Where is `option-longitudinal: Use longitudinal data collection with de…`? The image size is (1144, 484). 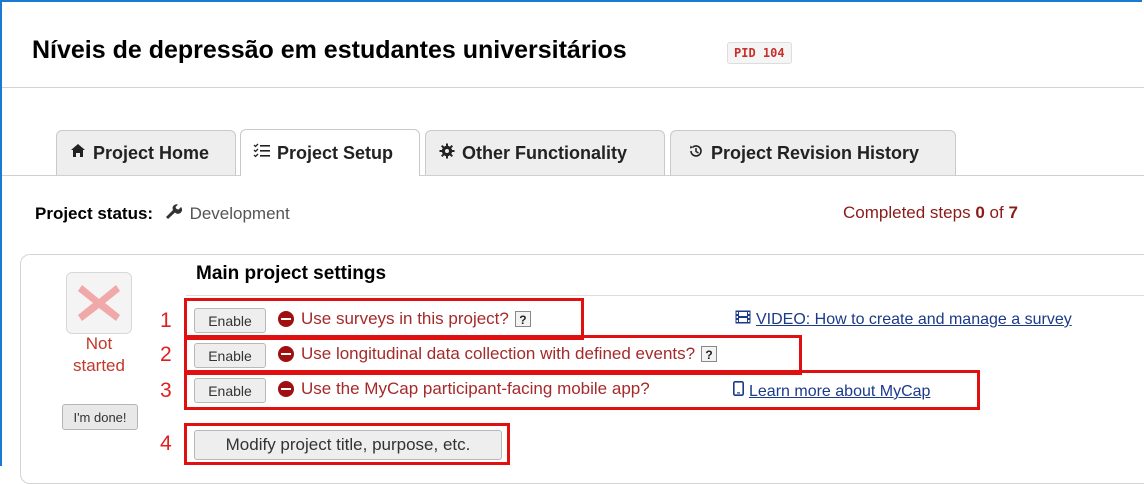 option-longitudinal: Use longitudinal data collection with de… is located at coordinates (498, 354).